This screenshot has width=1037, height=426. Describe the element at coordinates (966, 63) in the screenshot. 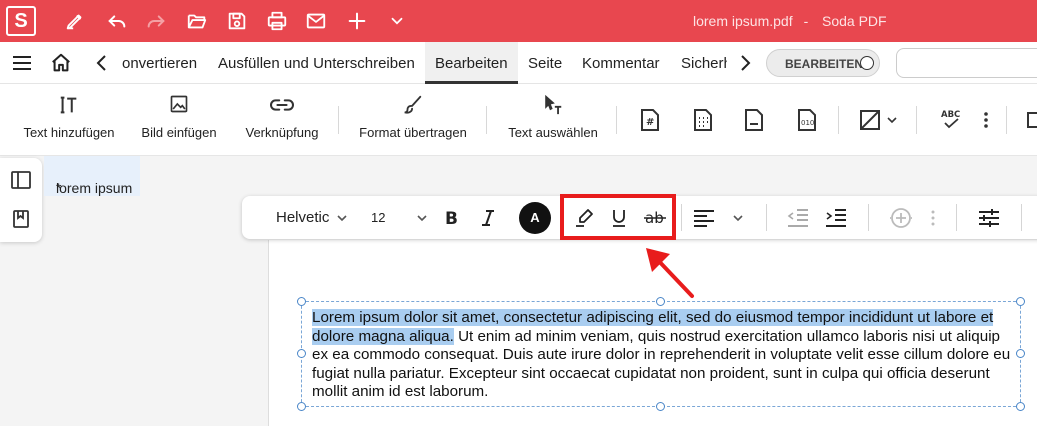

I see `search-input` at that location.